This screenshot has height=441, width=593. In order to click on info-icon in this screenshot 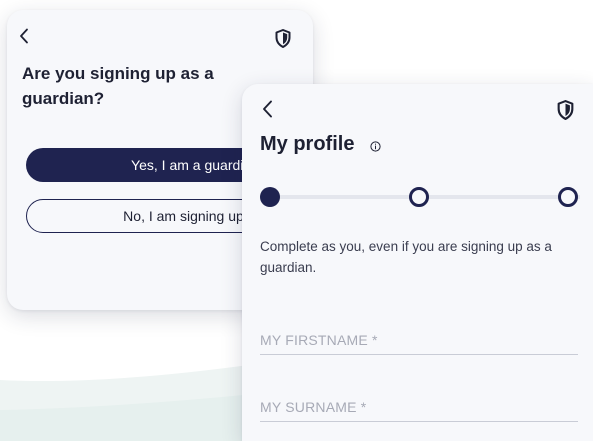, I will do `click(375, 146)`.